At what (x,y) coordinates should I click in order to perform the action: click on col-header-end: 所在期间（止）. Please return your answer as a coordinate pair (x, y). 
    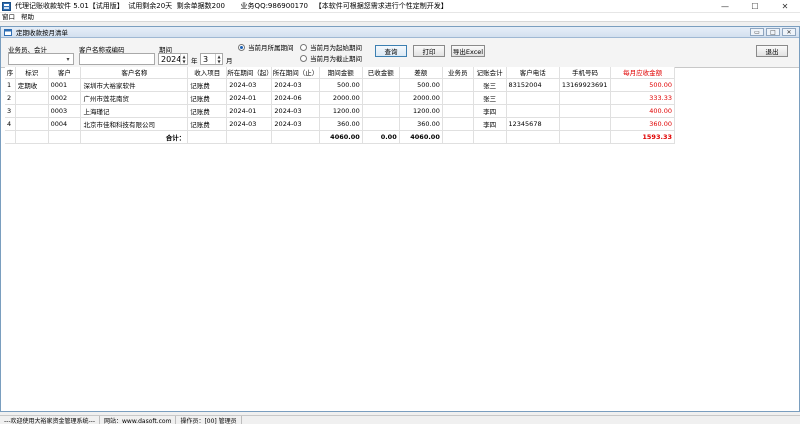
    Looking at the image, I should click on (295, 73).